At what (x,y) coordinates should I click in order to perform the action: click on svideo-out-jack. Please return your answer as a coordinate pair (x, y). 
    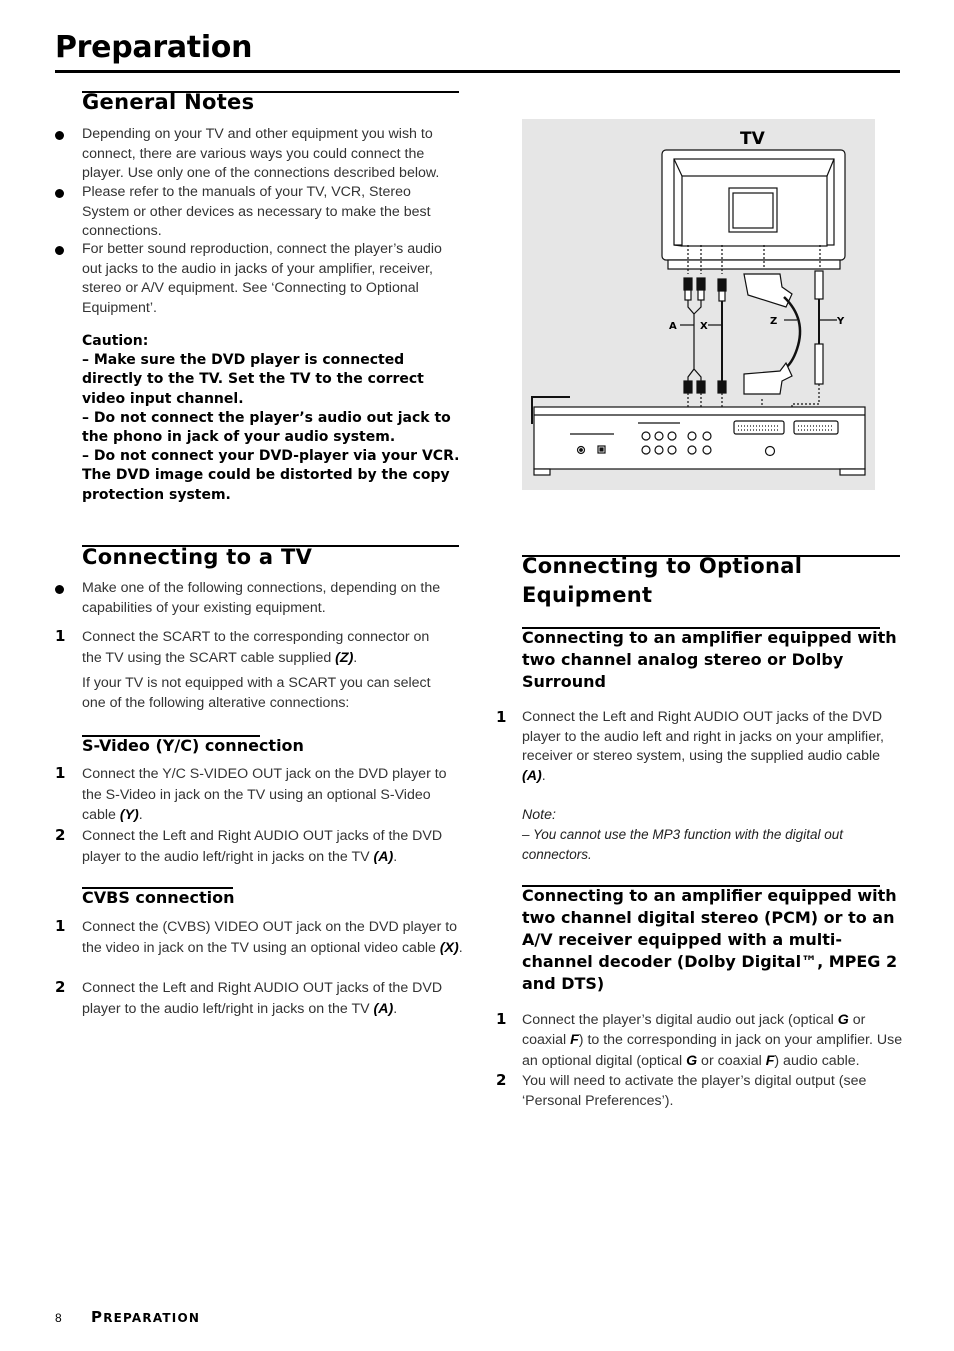
    Looking at the image, I should click on (770, 451).